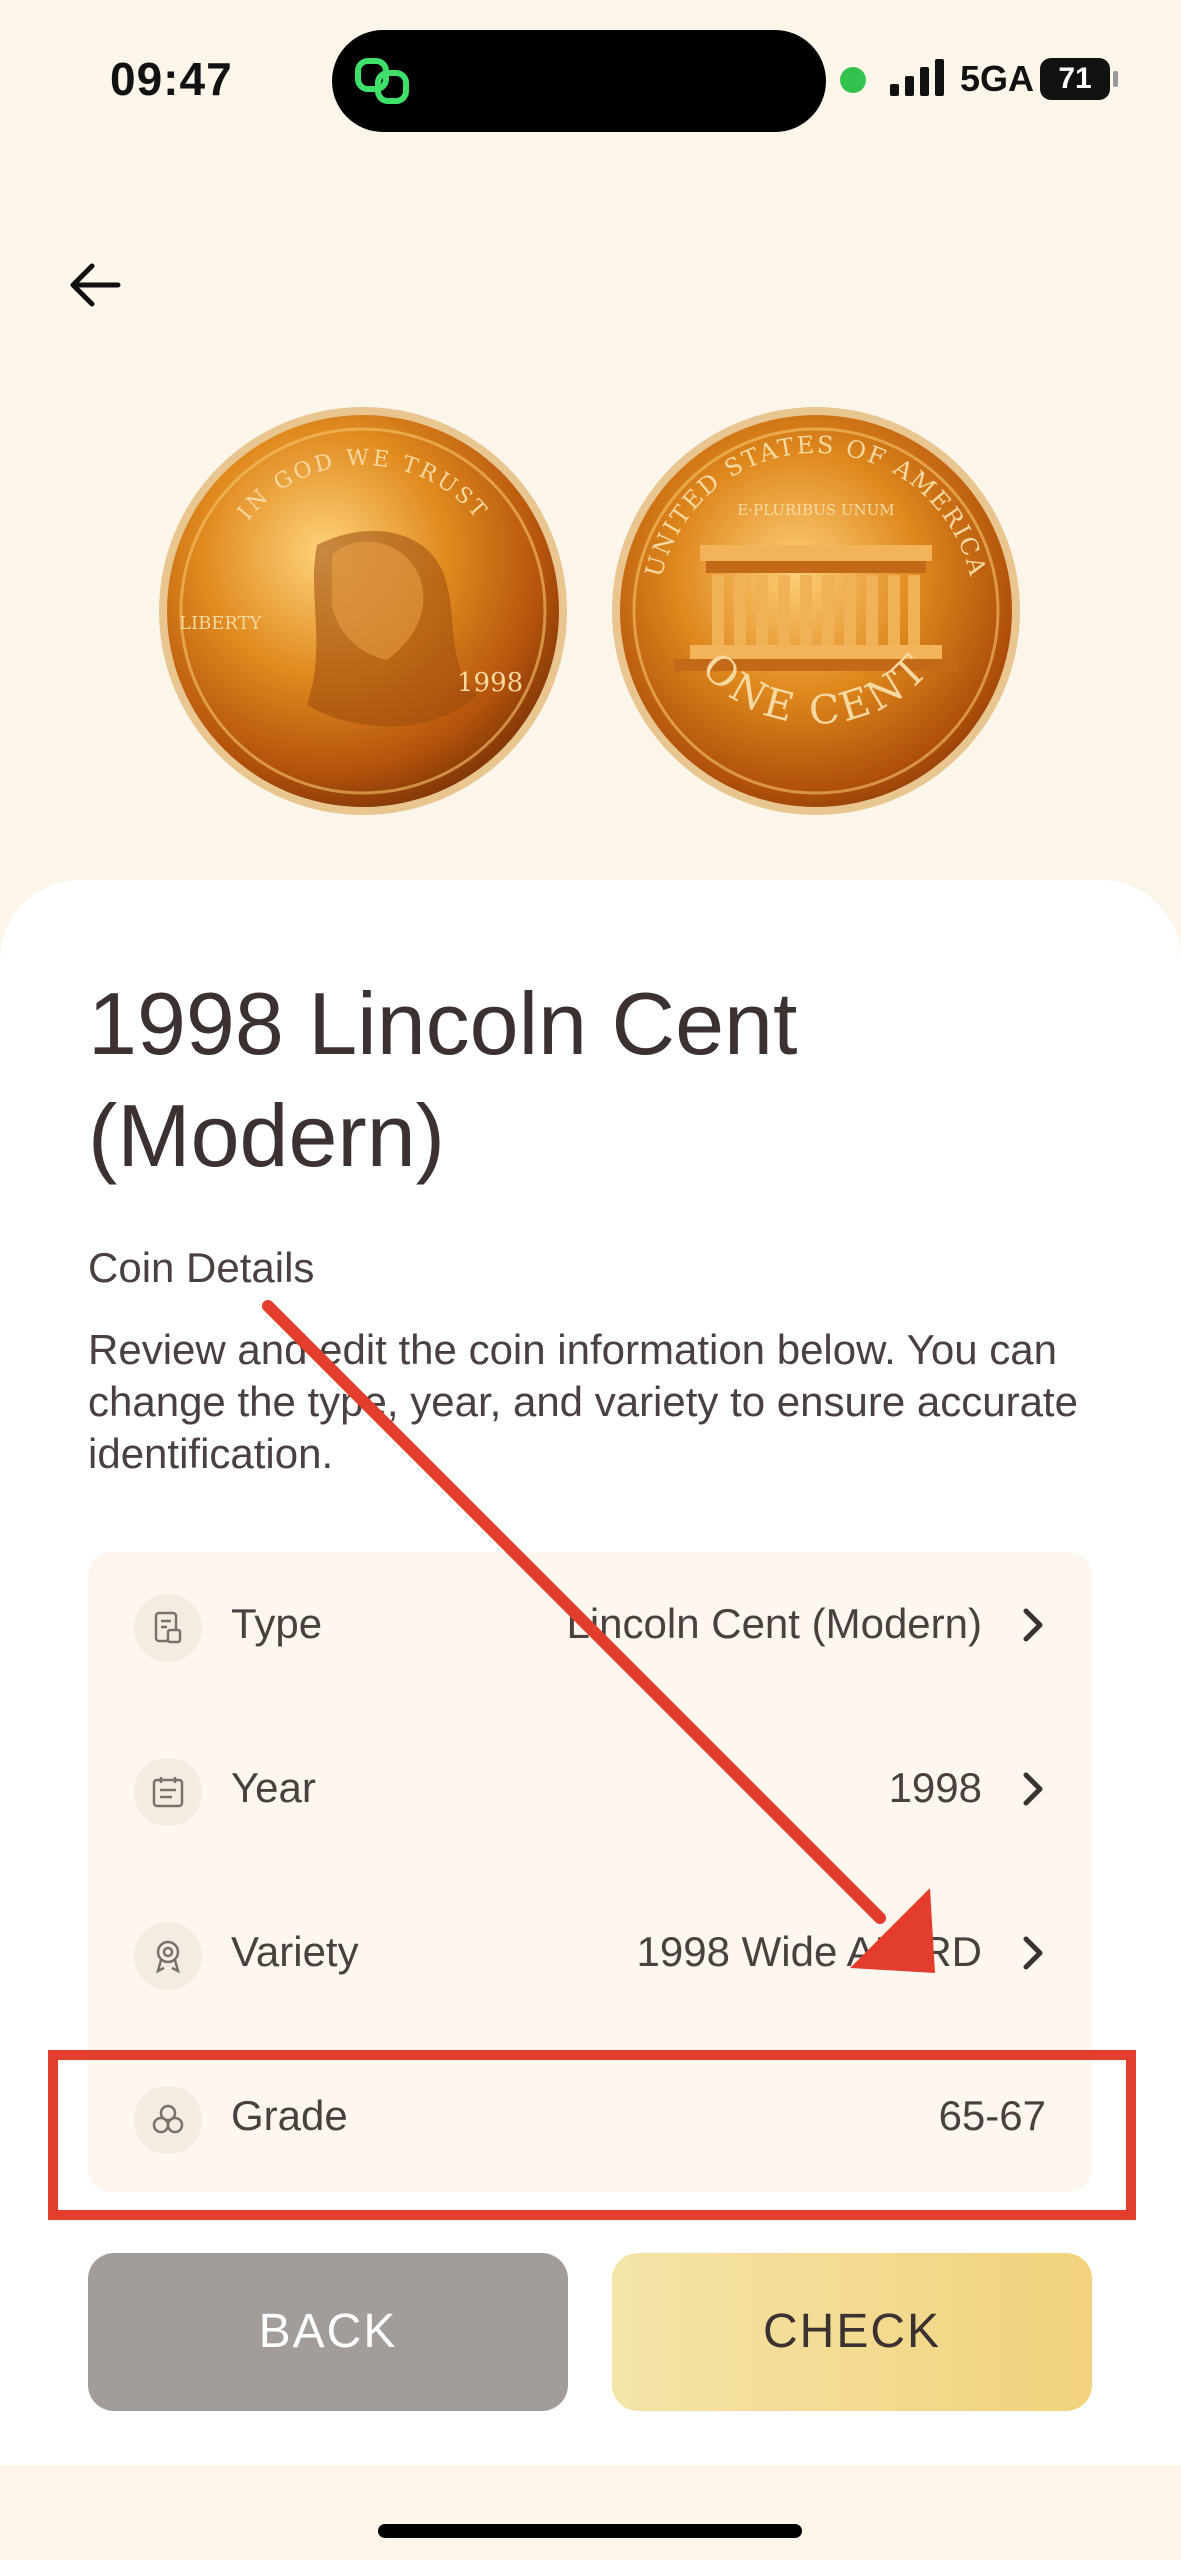 Image resolution: width=1181 pixels, height=2560 pixels. What do you see at coordinates (295, 1951) in the screenshot?
I see `detail-label: Variety` at bounding box center [295, 1951].